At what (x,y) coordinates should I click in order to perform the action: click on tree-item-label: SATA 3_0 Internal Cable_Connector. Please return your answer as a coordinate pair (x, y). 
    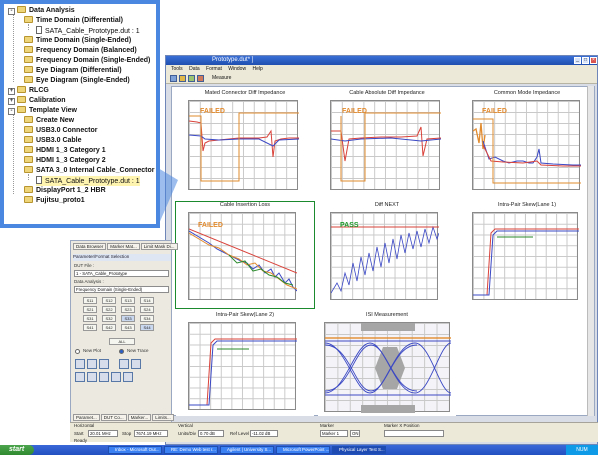
    Looking at the image, I should click on (95, 170).